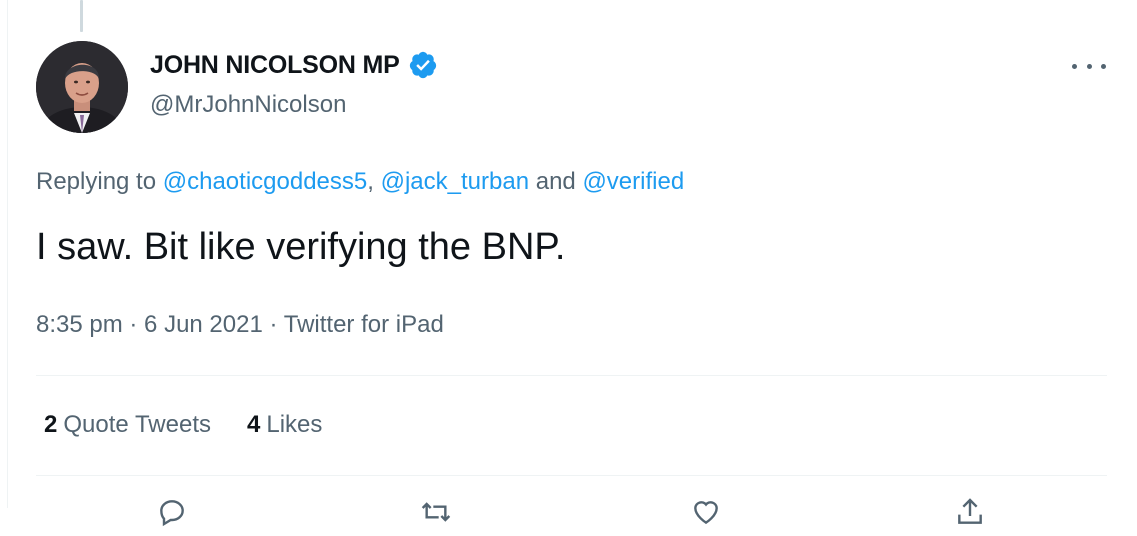  What do you see at coordinates (172, 512) in the screenshot?
I see `reply-icon` at bounding box center [172, 512].